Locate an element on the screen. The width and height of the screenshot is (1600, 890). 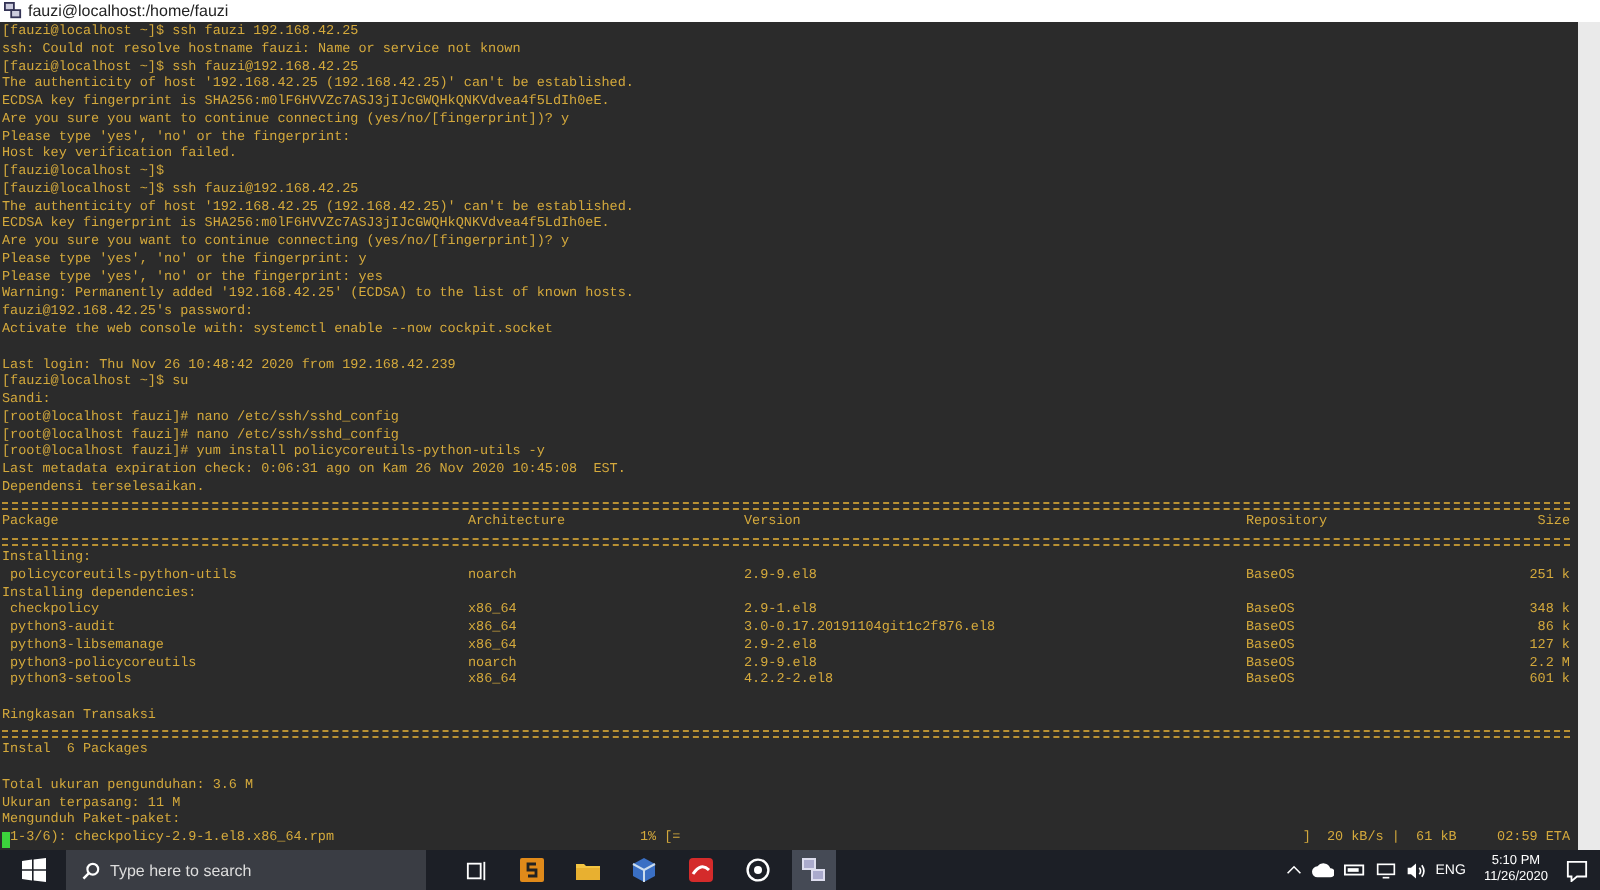
curve-app-icon is located at coordinates (701, 870).